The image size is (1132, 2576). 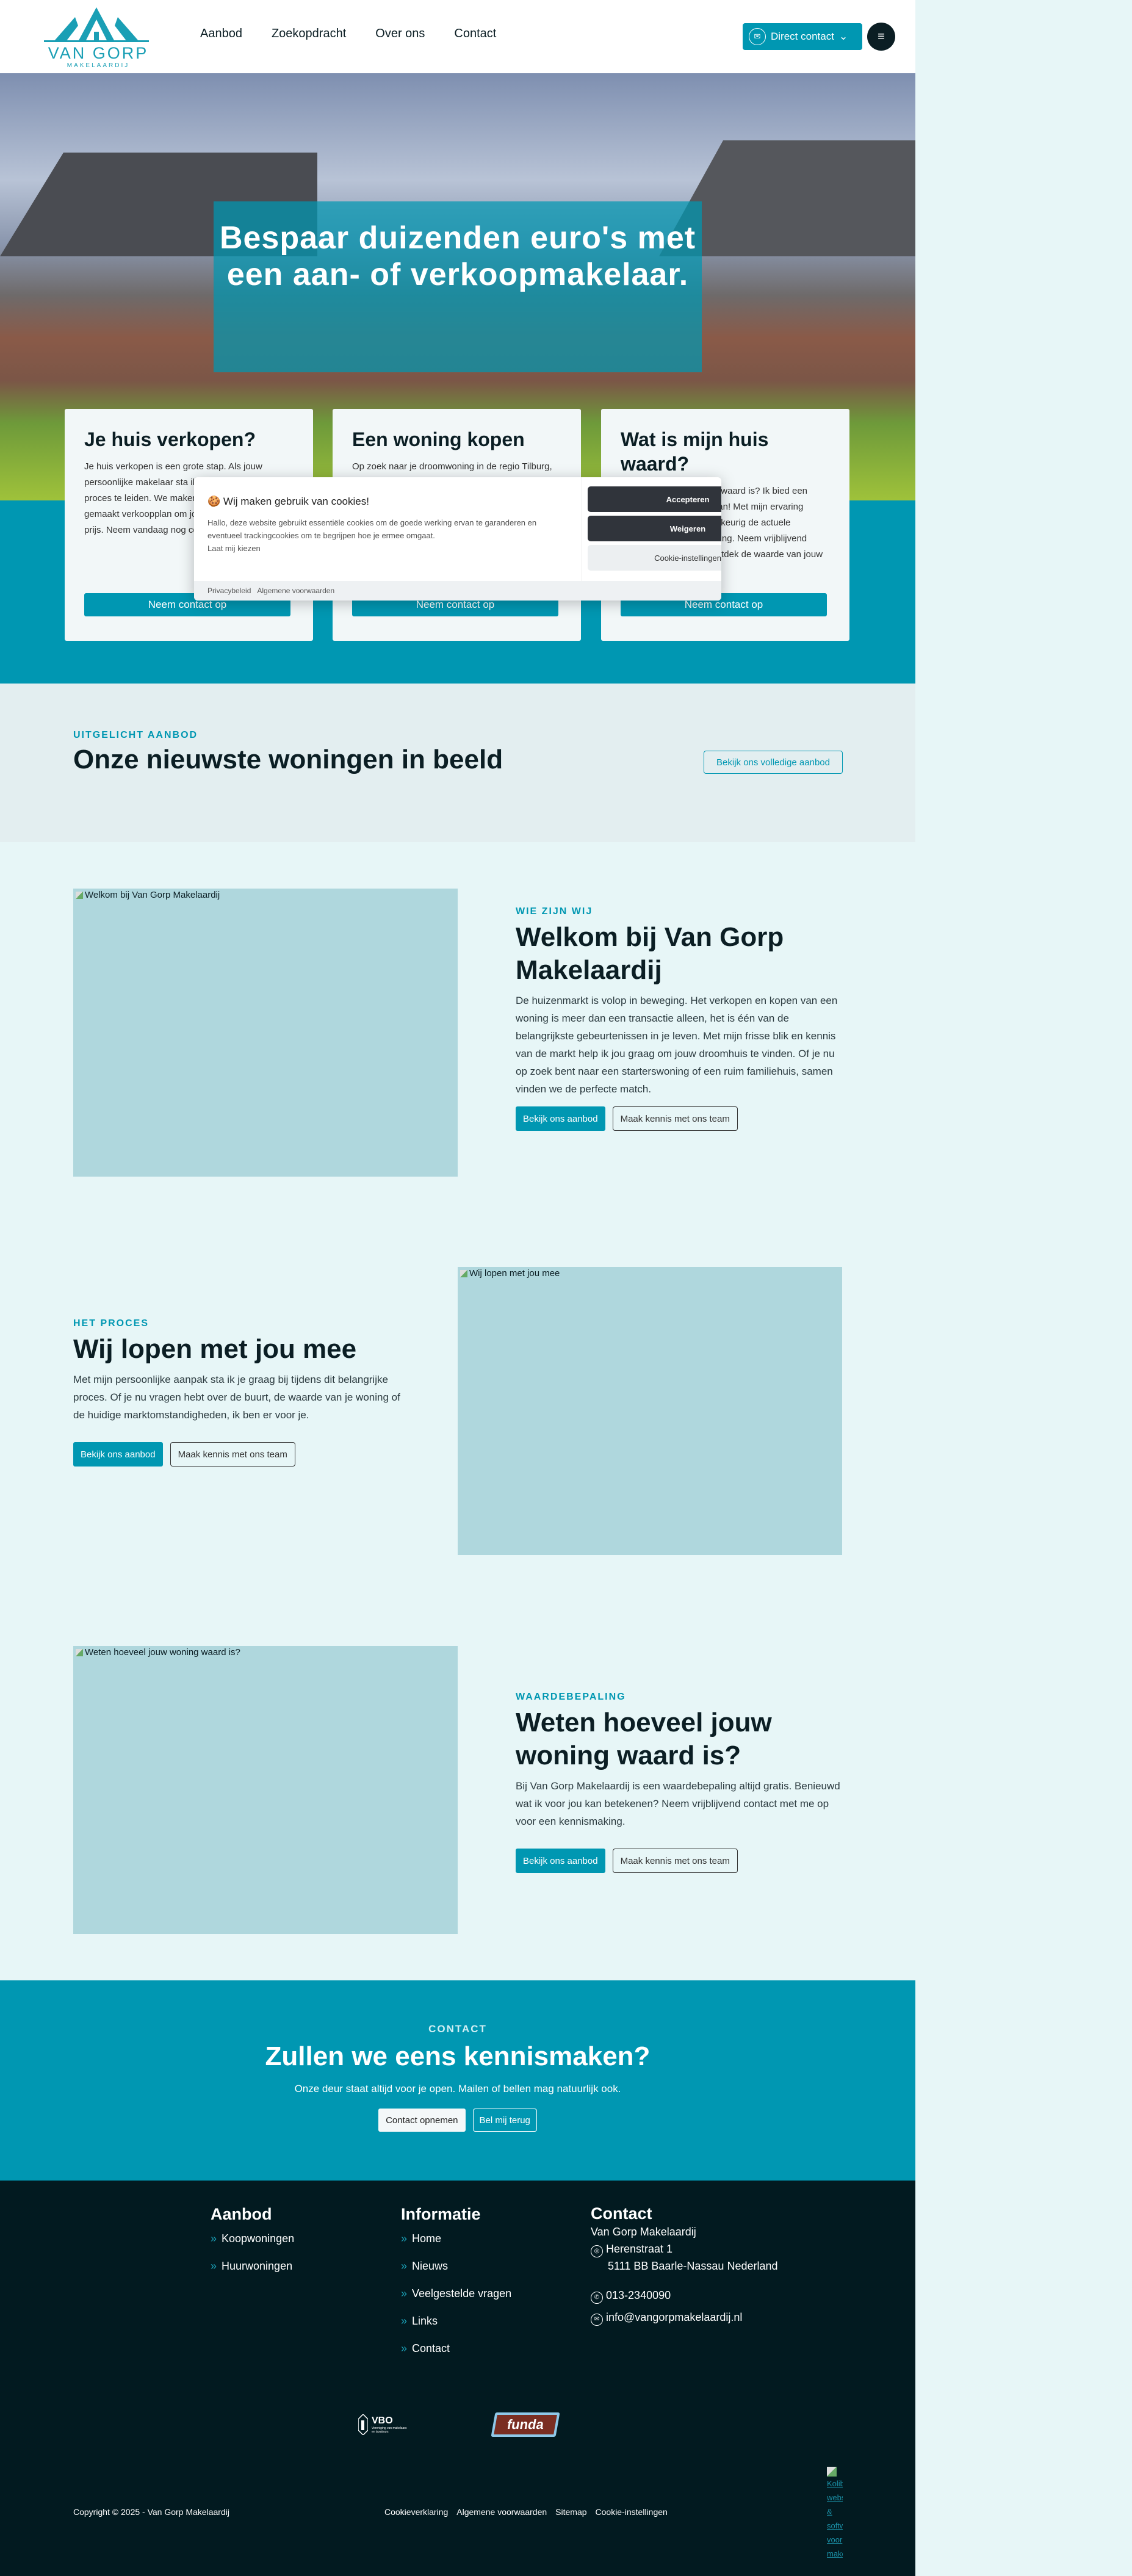 I want to click on footer-link-koopwoningen: » Koopwoningen, so click(x=253, y=2238).